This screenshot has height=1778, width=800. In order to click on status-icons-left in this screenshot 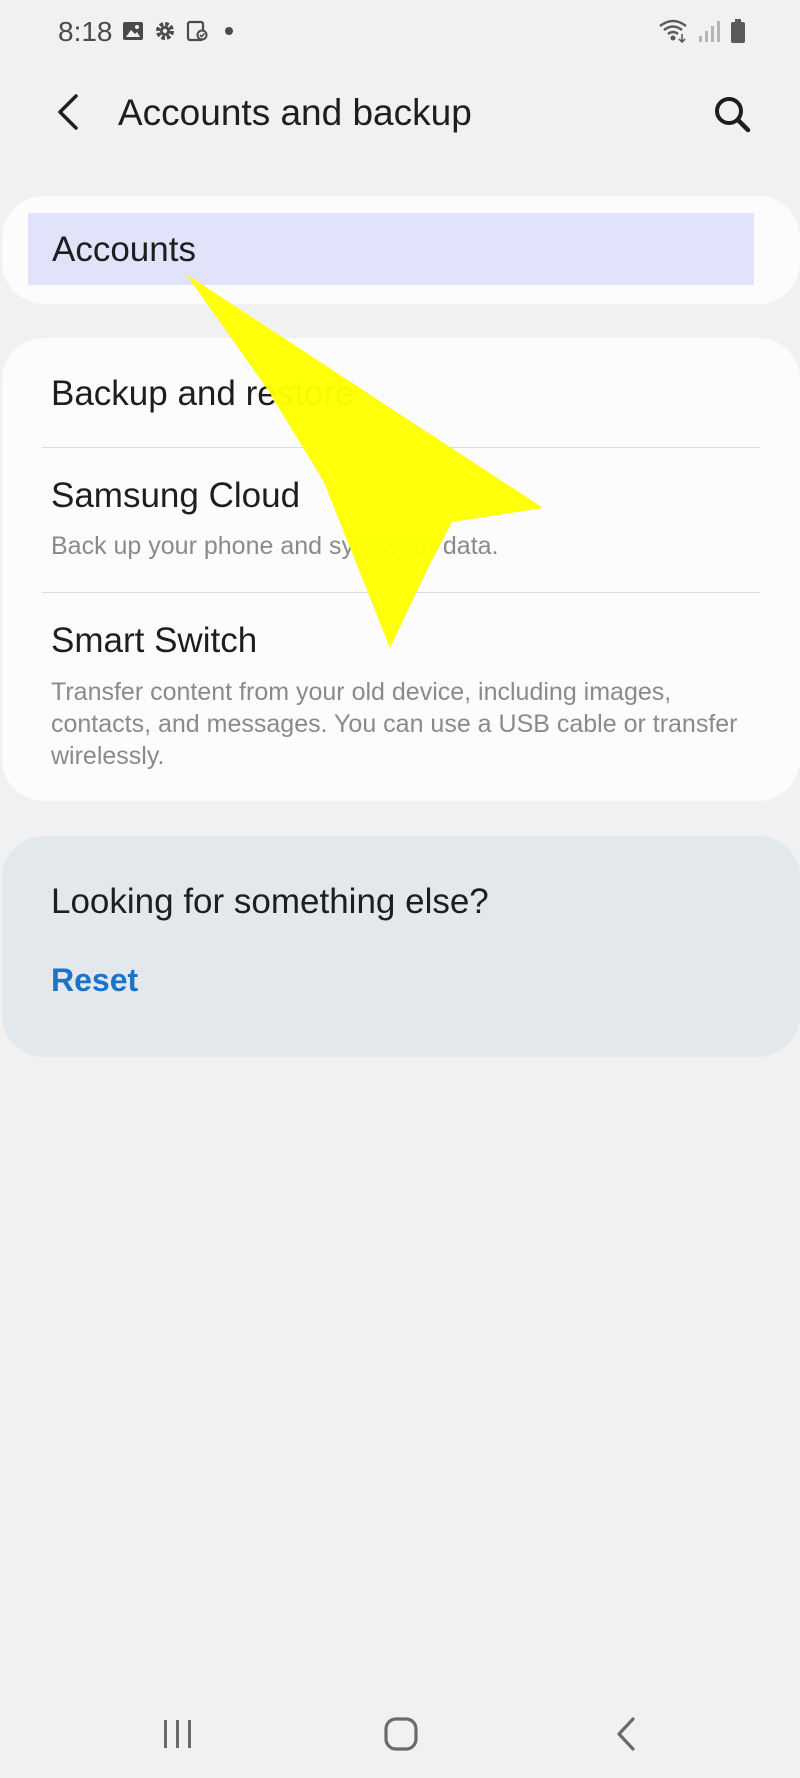, I will do `click(181, 31)`.